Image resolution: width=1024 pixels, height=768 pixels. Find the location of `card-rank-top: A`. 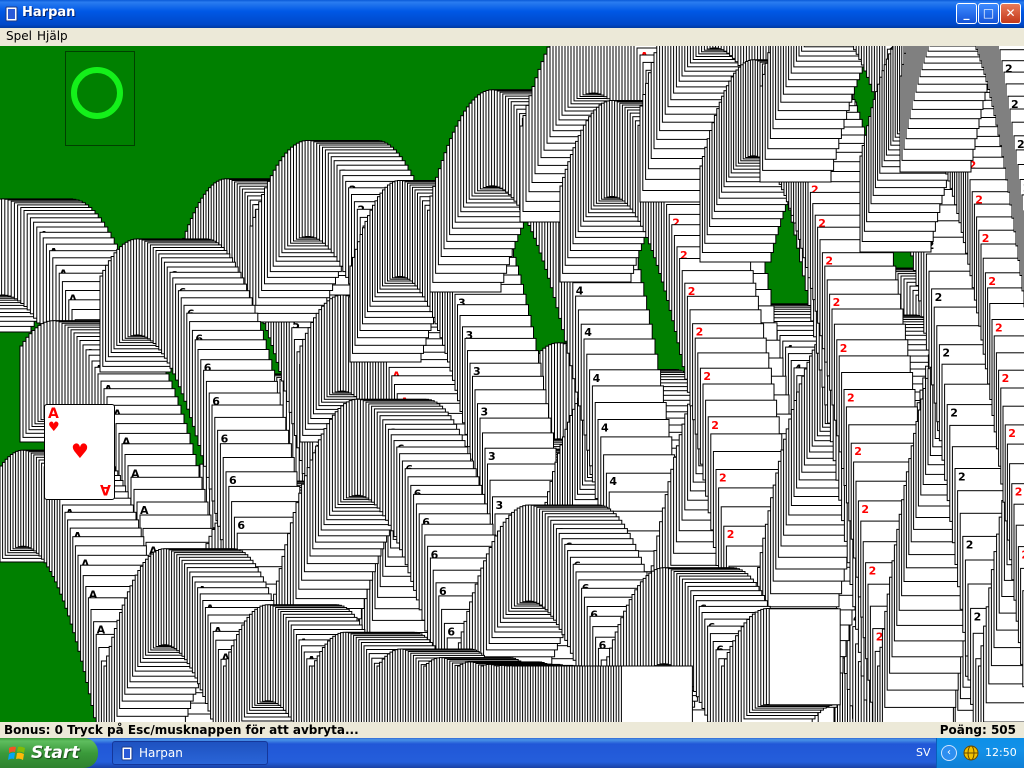

card-rank-top: A is located at coordinates (53, 414).